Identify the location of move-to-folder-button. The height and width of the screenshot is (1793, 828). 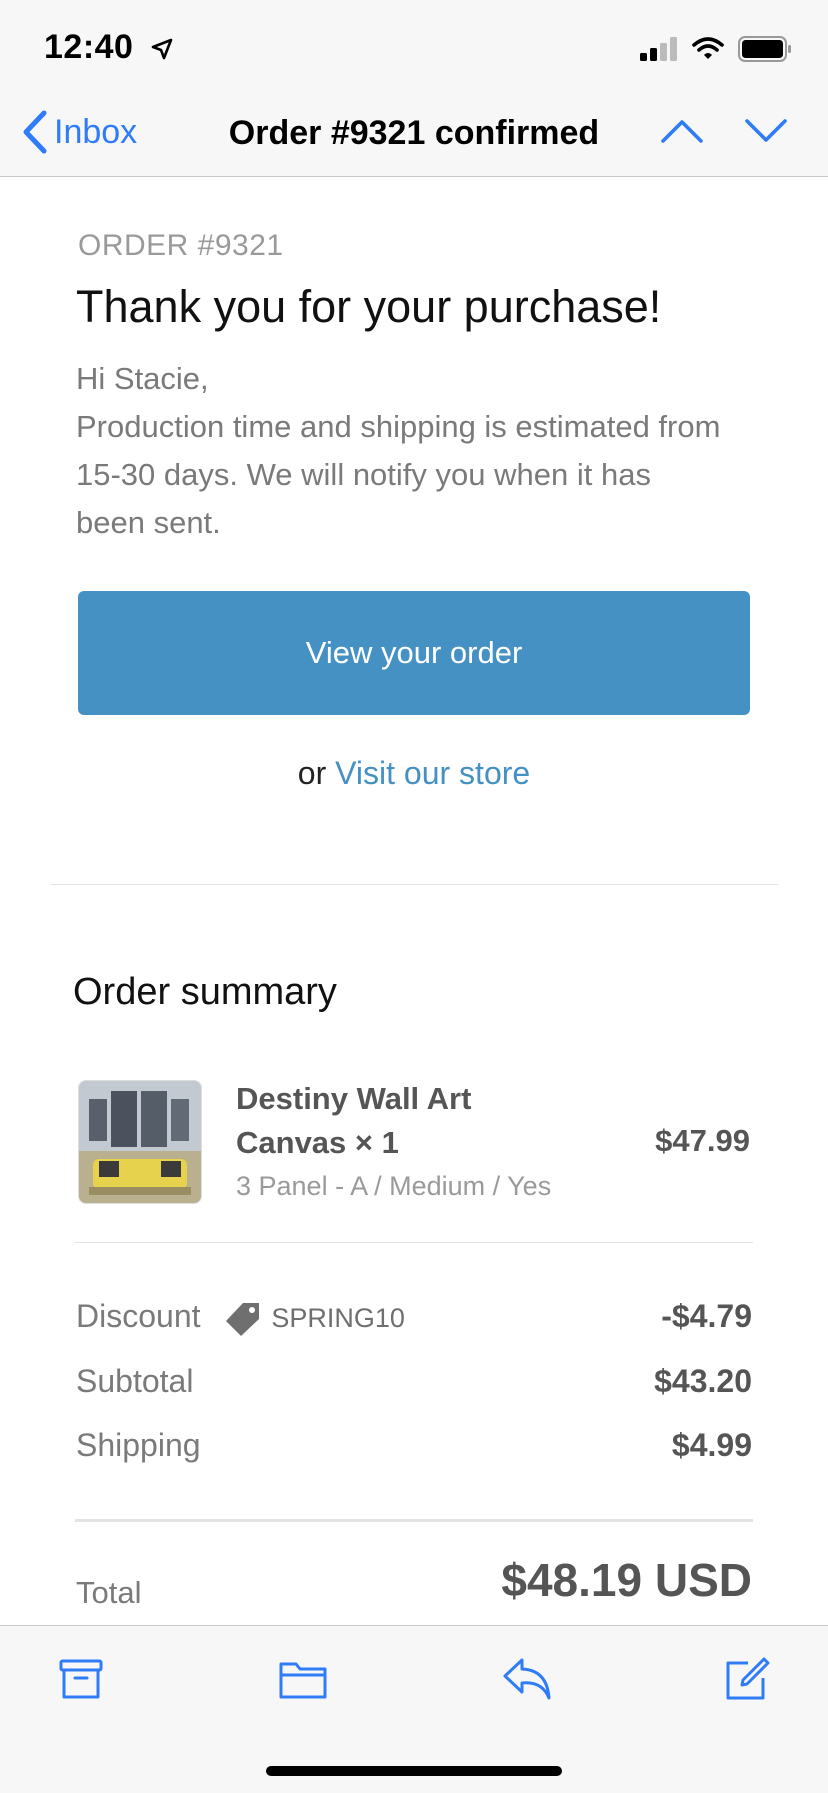
(303, 1681).